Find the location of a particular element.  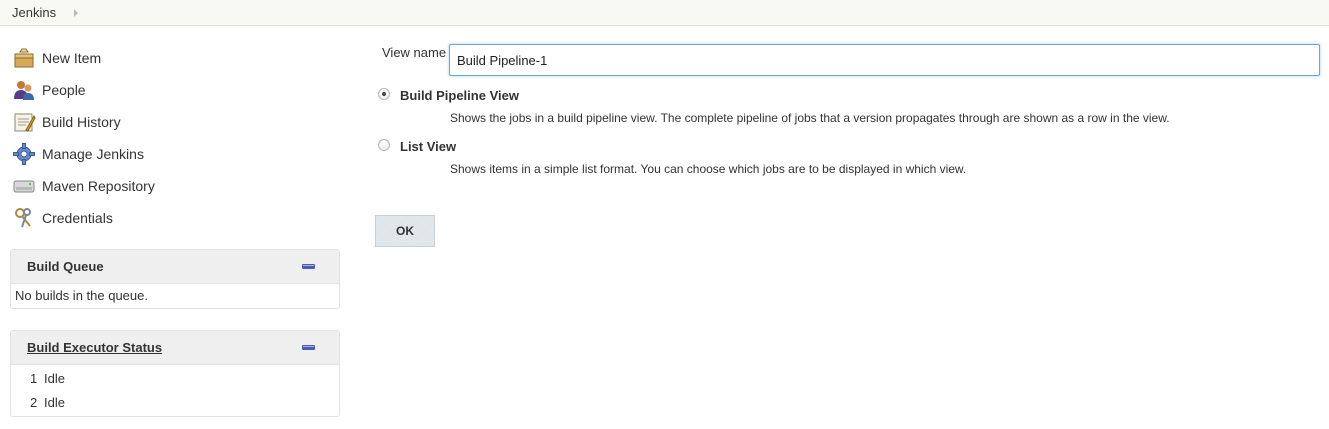

task-label: Build History is located at coordinates (81, 122).